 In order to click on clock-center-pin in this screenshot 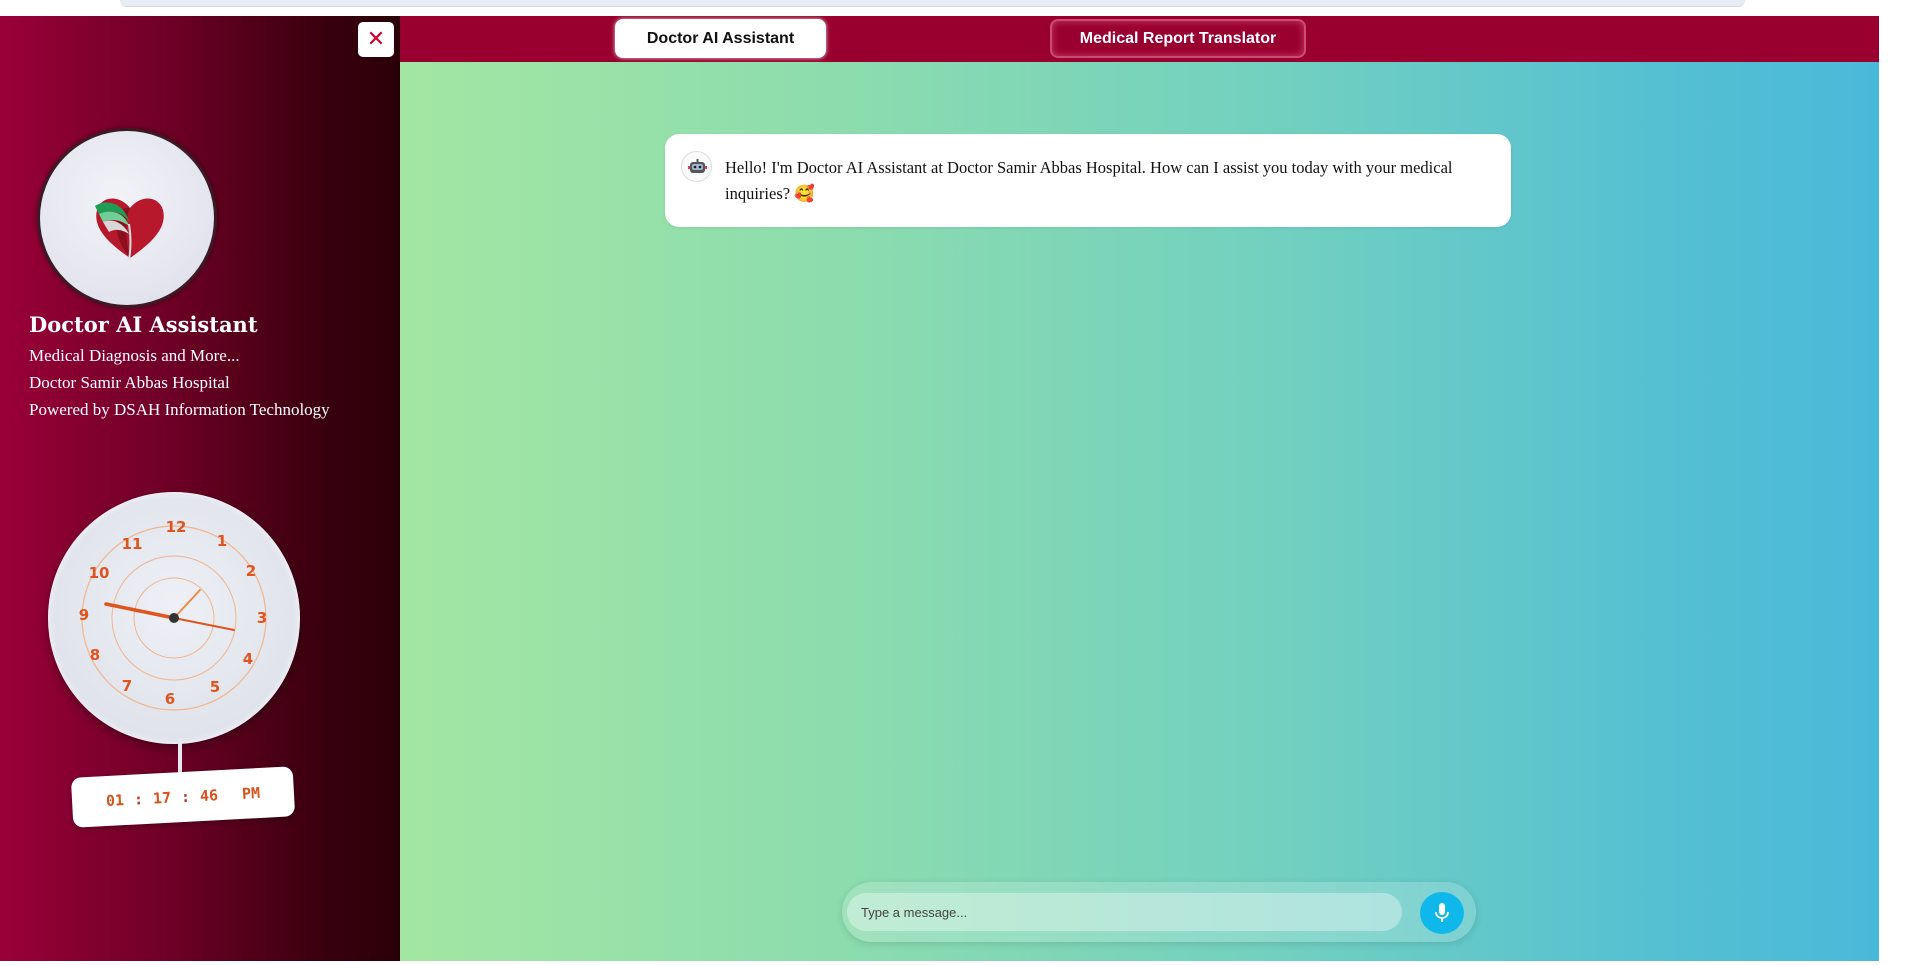, I will do `click(174, 618)`.